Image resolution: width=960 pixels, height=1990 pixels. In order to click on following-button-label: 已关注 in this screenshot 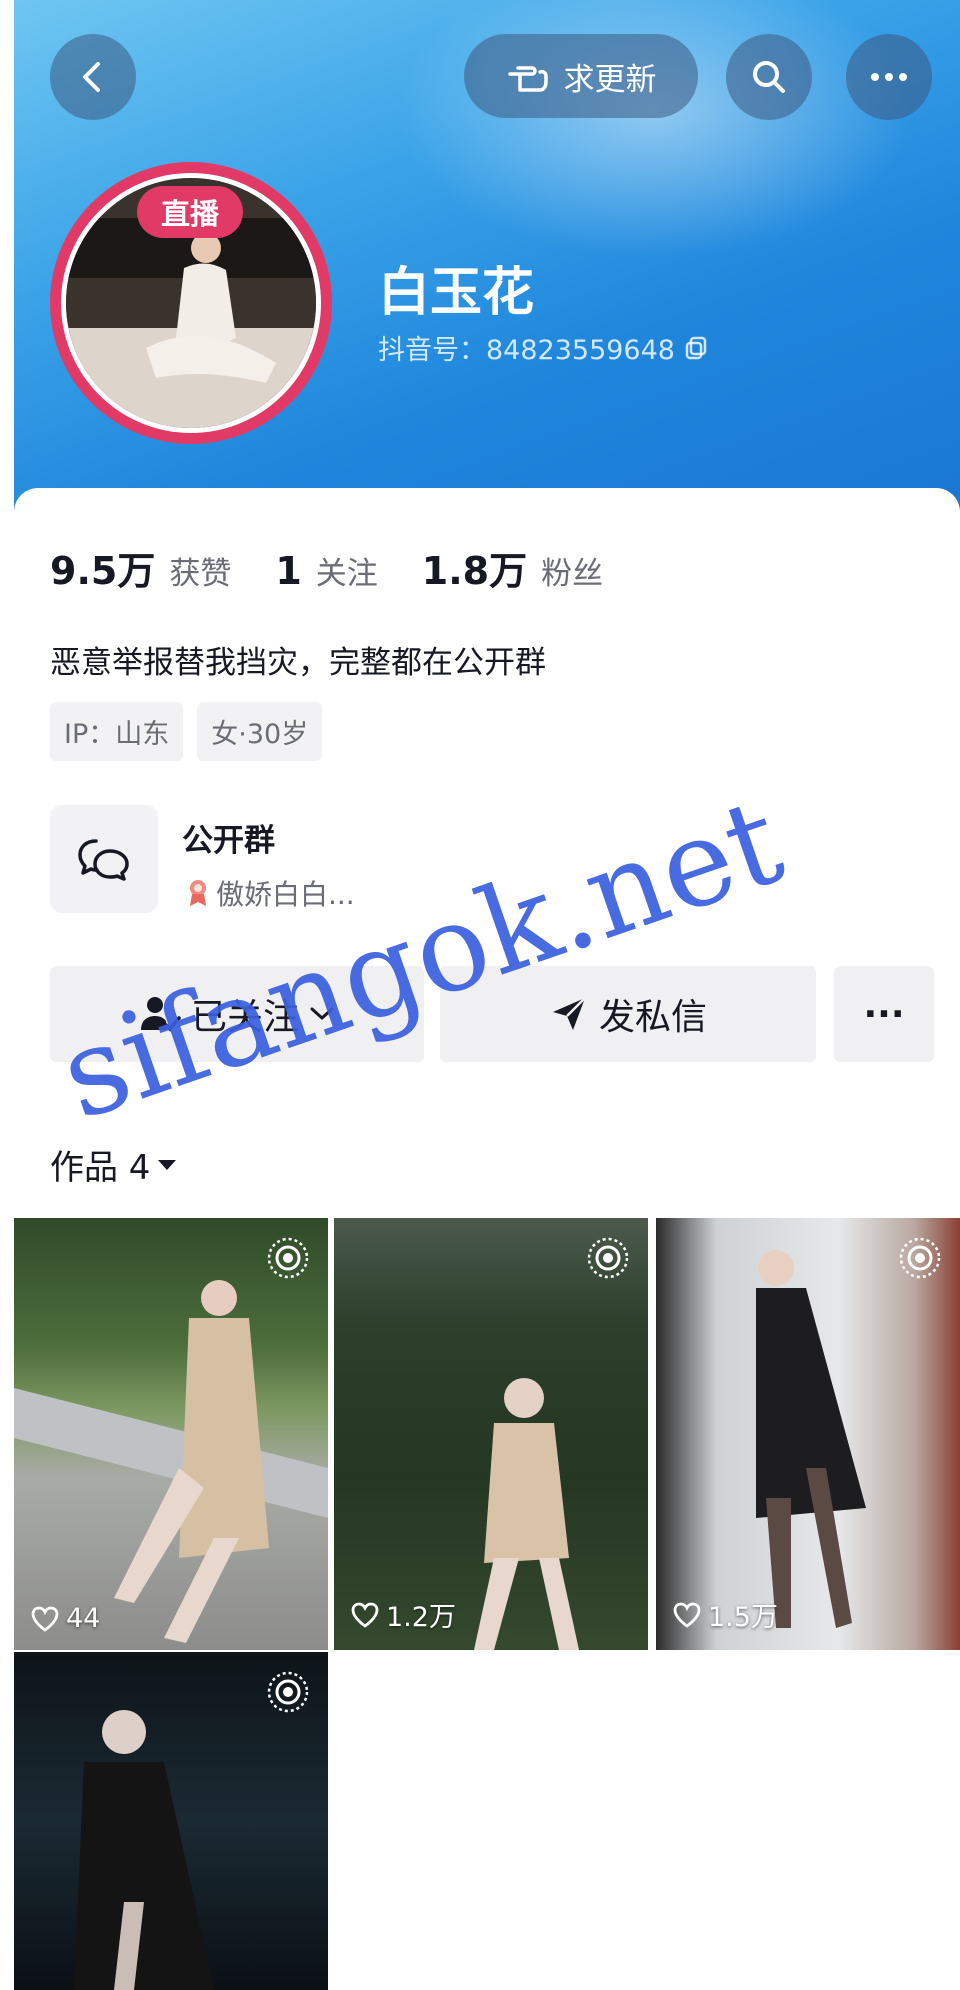, I will do `click(244, 1017)`.